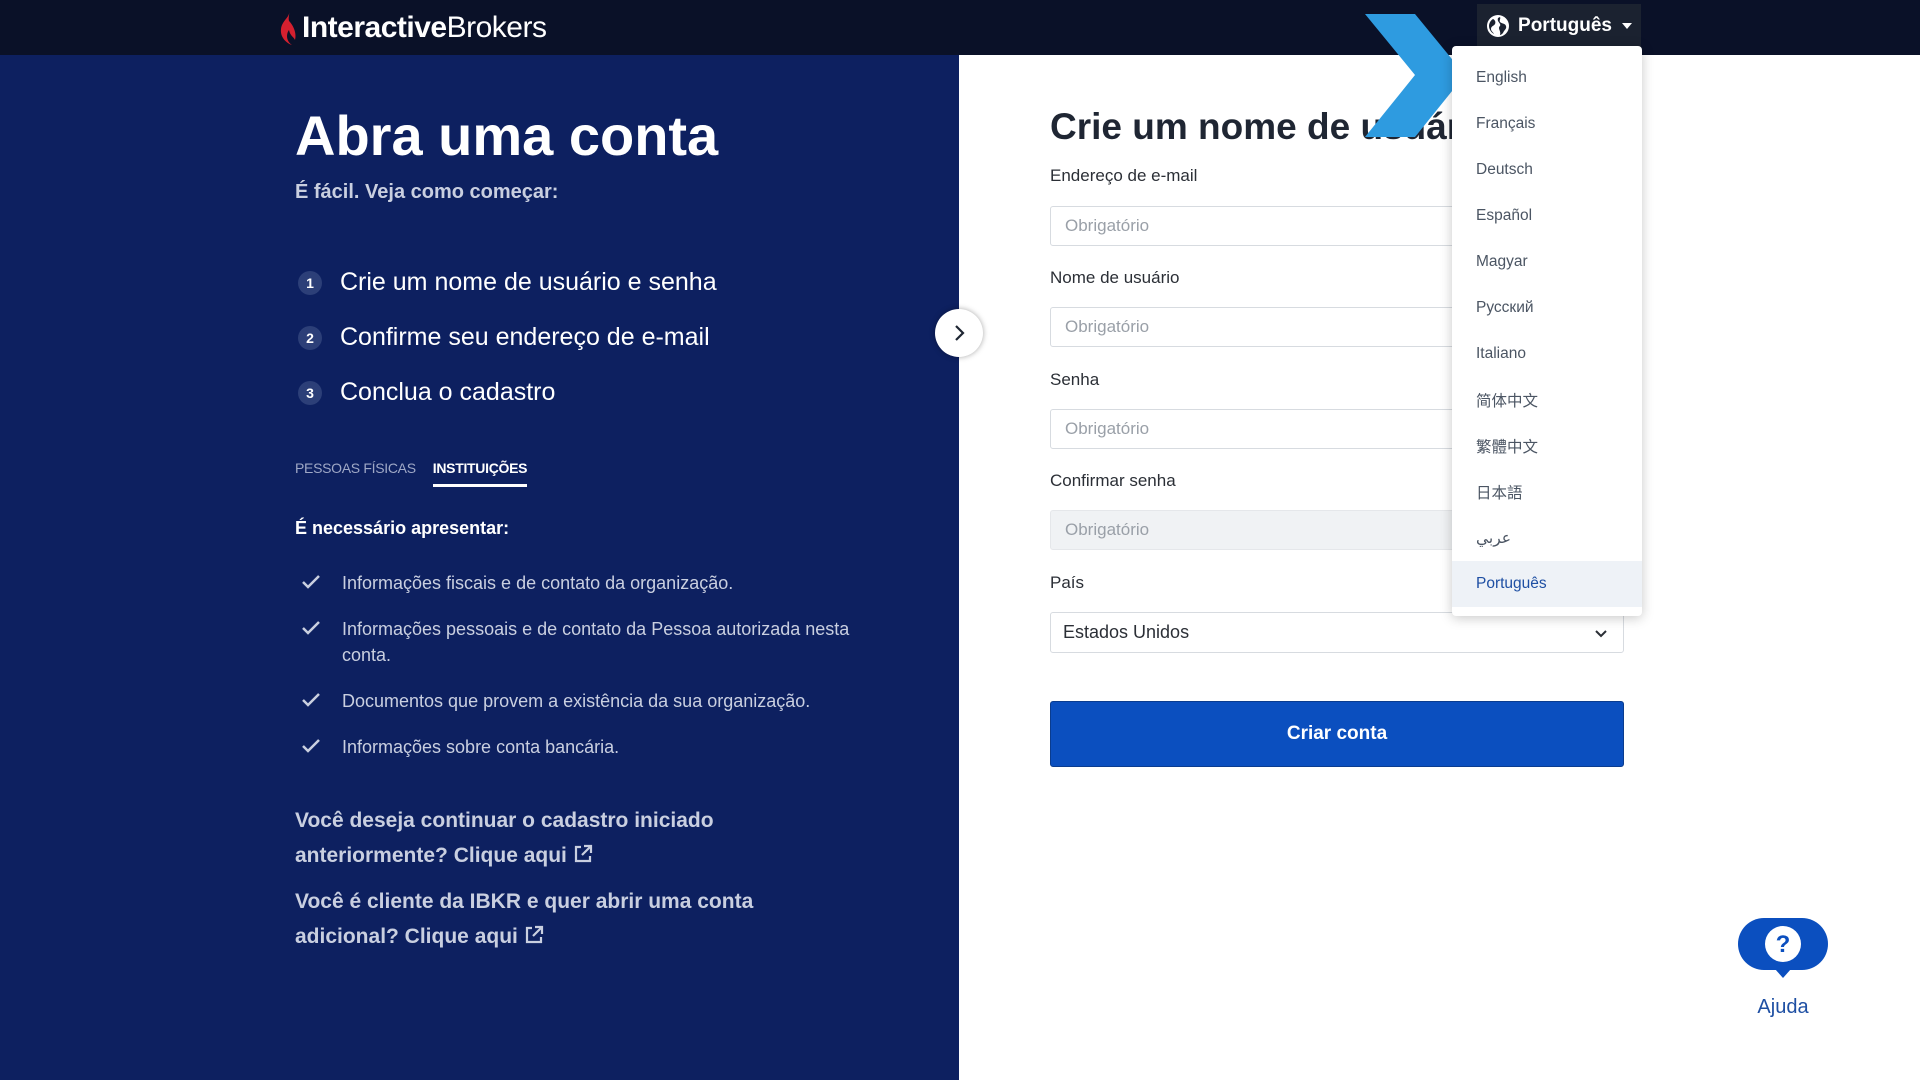  I want to click on requirement-text: Informações sobre conta bancária., so click(481, 747).